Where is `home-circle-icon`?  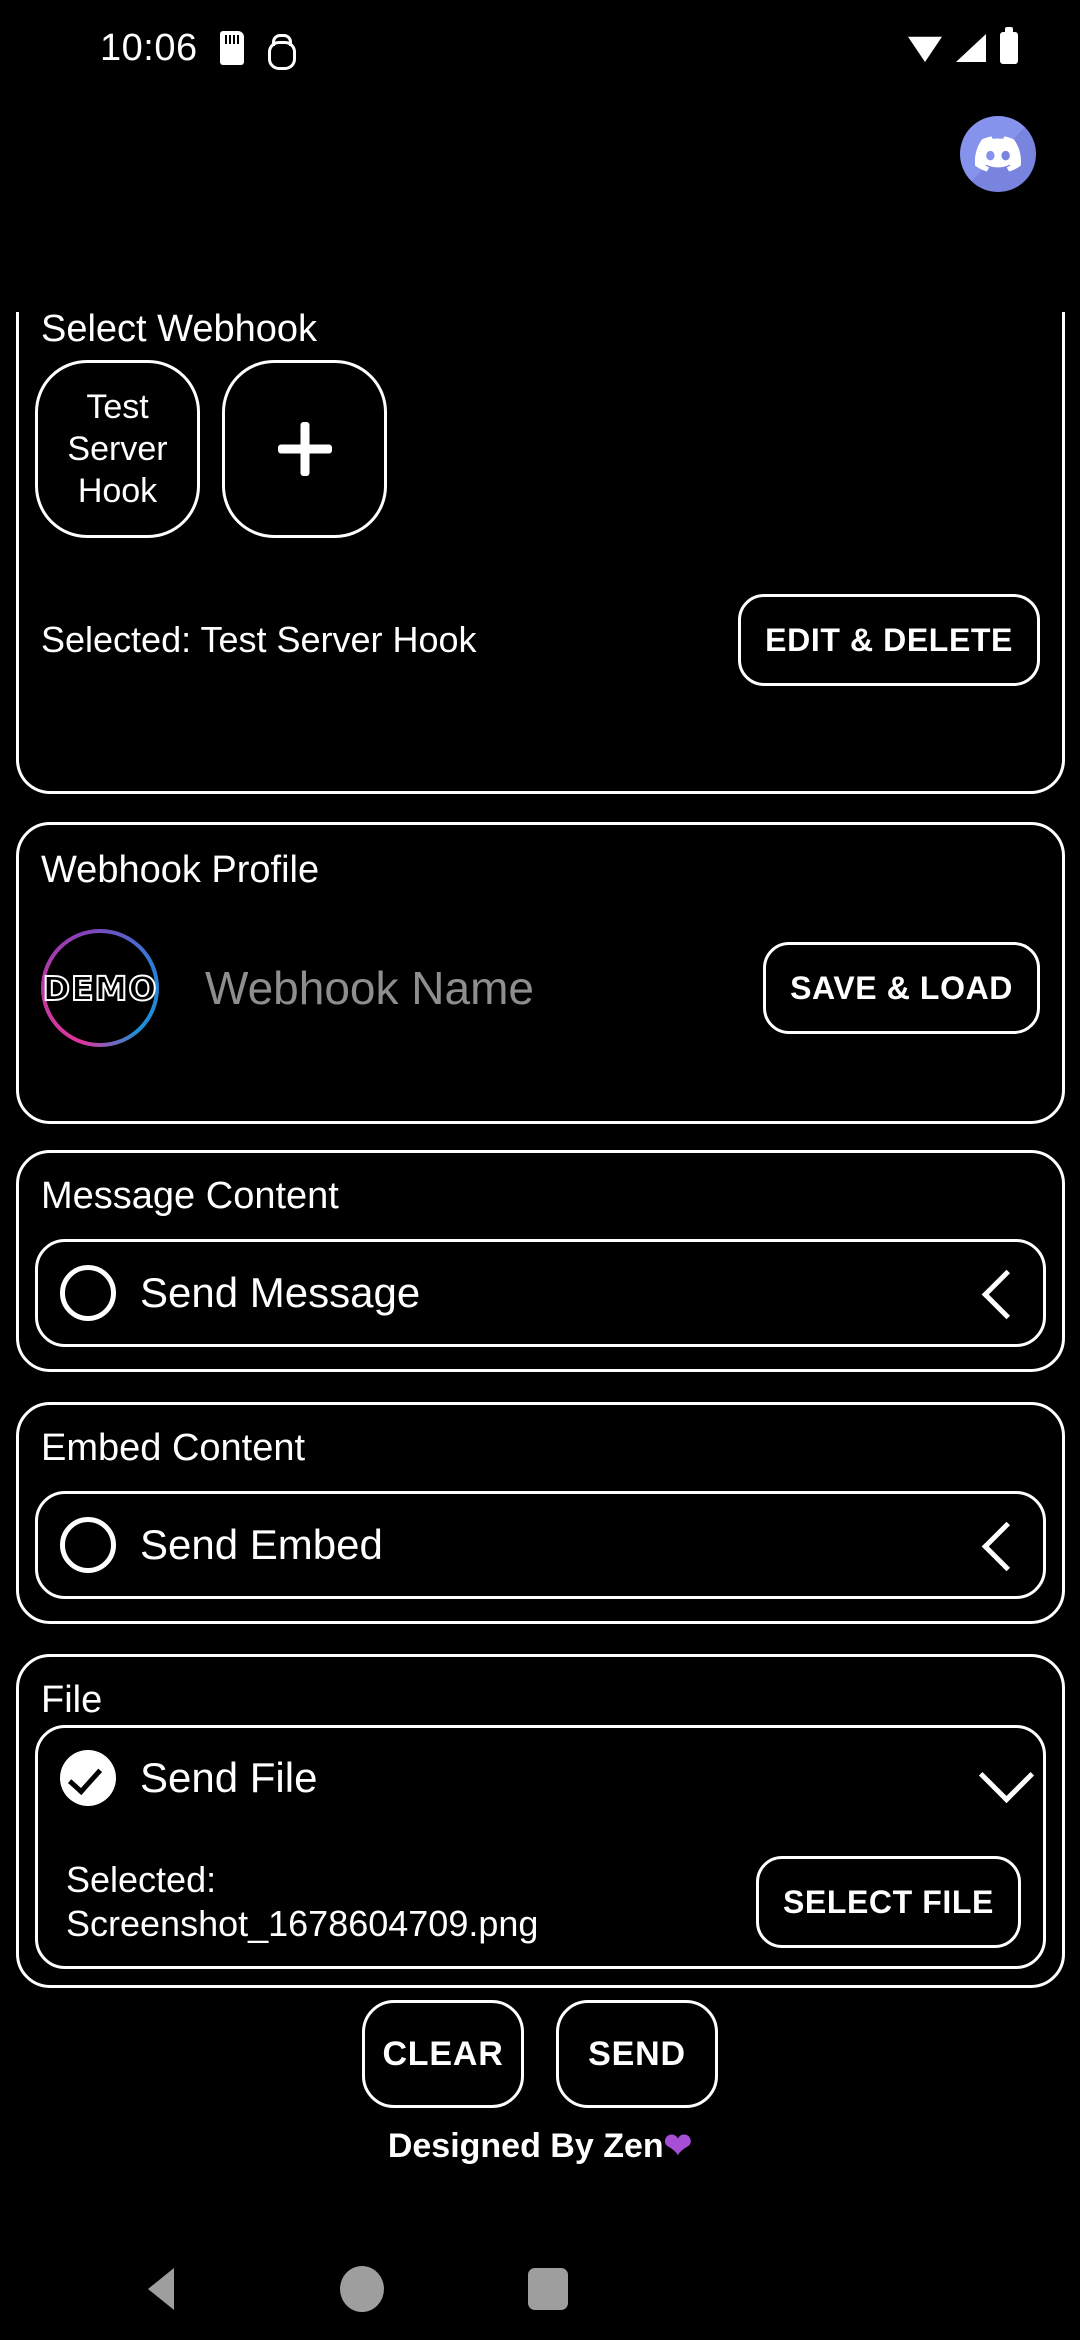
home-circle-icon is located at coordinates (362, 2289).